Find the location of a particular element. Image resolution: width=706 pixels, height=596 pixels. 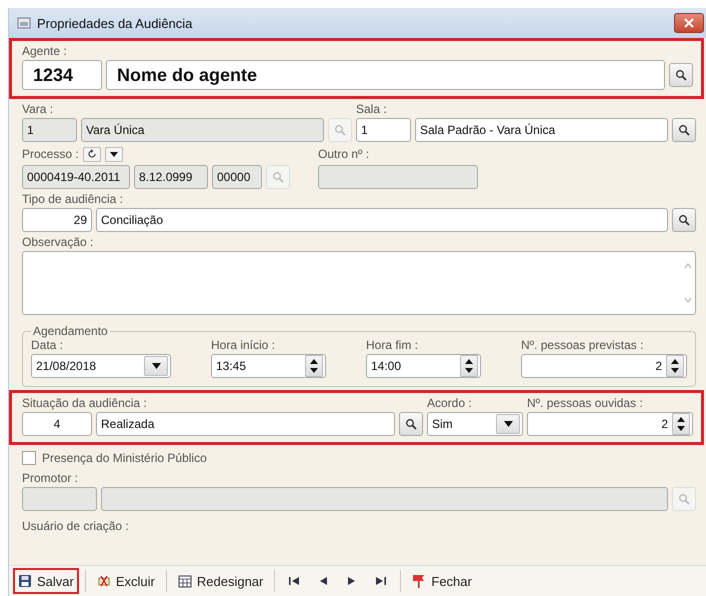

field-label: Observação : is located at coordinates (58, 242).